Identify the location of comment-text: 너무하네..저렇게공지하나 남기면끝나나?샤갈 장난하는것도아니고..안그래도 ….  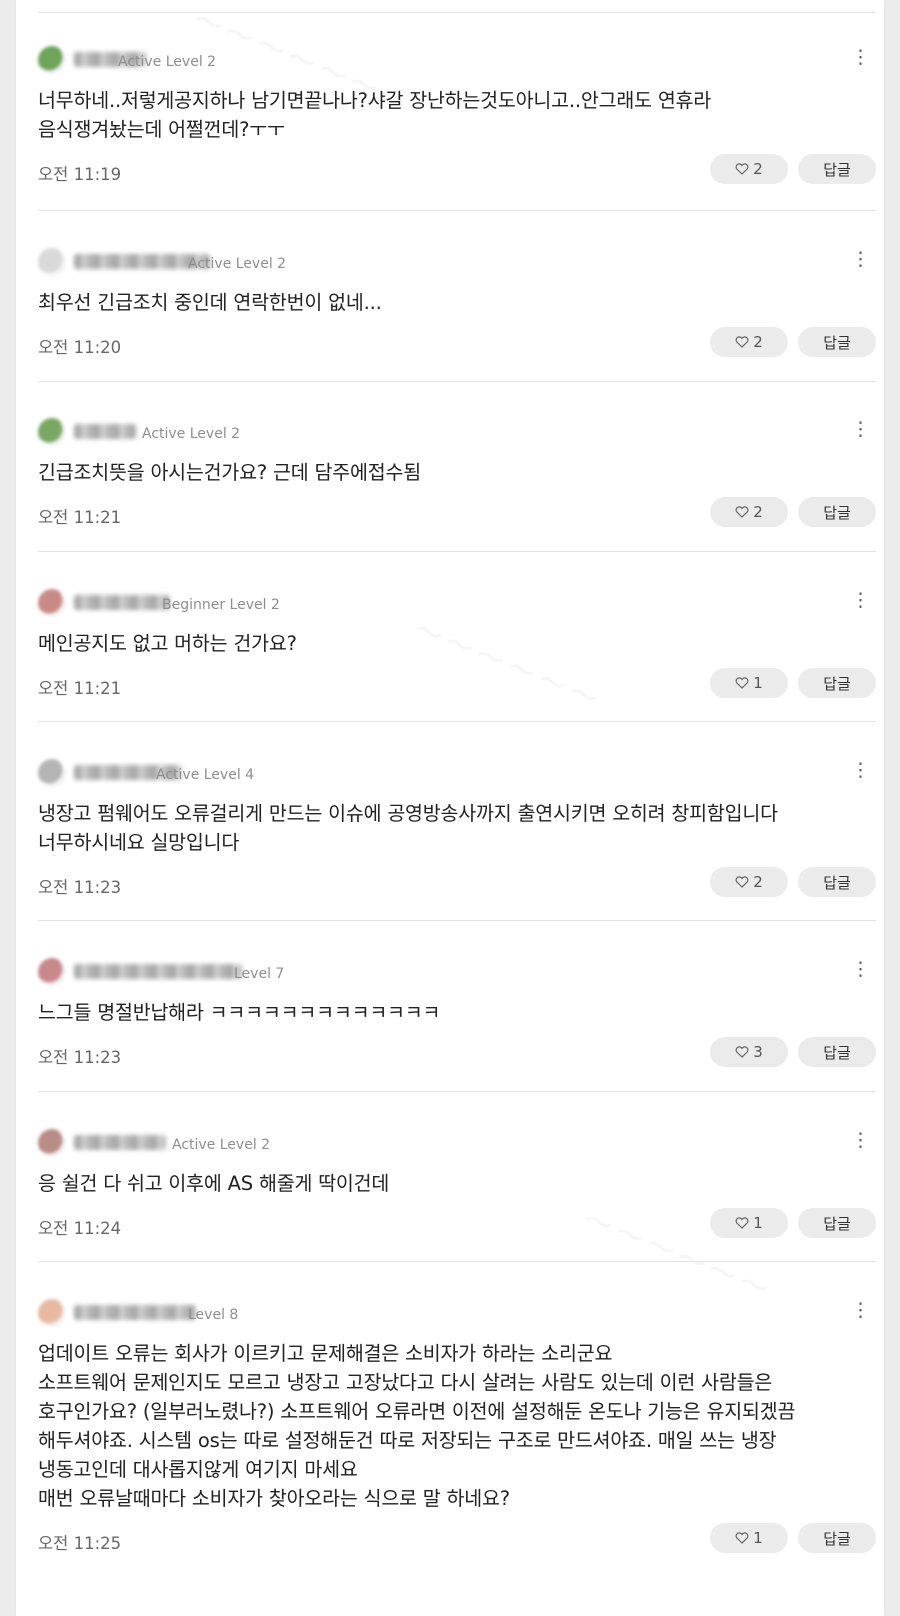
(375, 115).